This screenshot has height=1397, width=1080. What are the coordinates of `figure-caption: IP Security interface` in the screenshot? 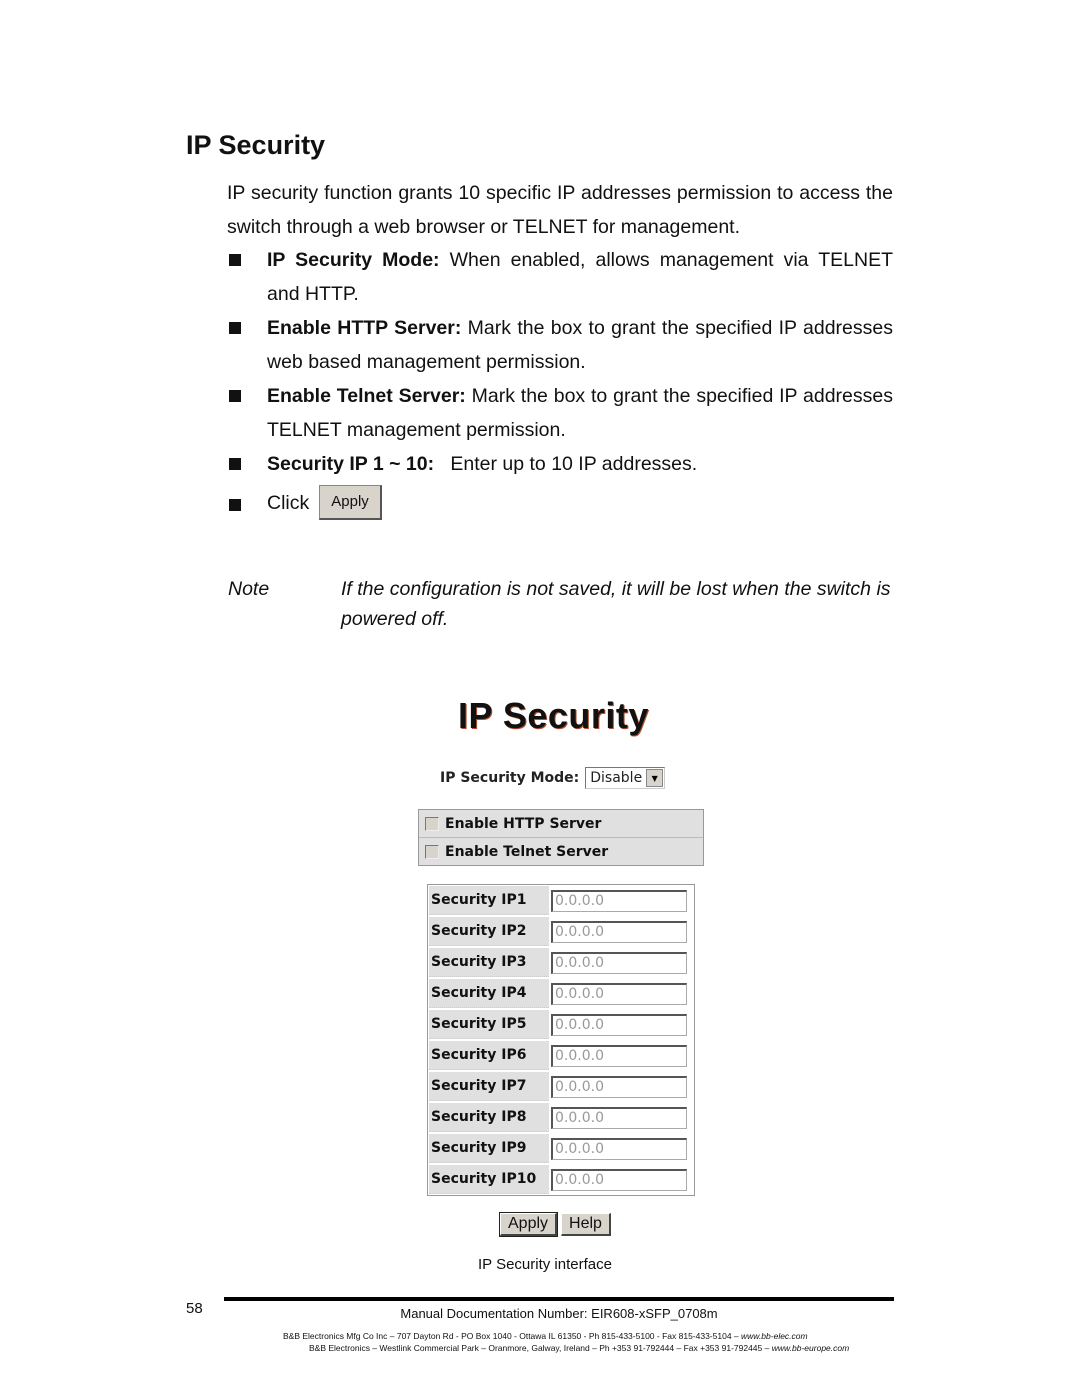 It's located at (545, 1264).